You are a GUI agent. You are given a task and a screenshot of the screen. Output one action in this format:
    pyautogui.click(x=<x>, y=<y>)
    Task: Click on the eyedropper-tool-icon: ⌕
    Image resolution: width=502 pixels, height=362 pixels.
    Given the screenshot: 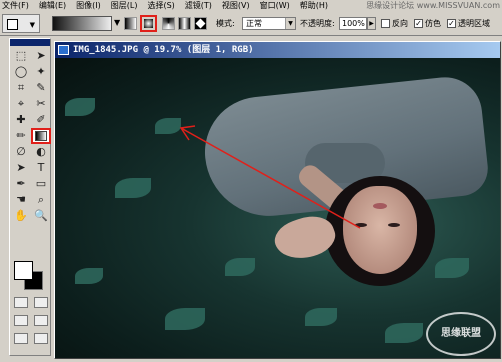 What is the action you would take?
    pyautogui.click(x=41, y=200)
    